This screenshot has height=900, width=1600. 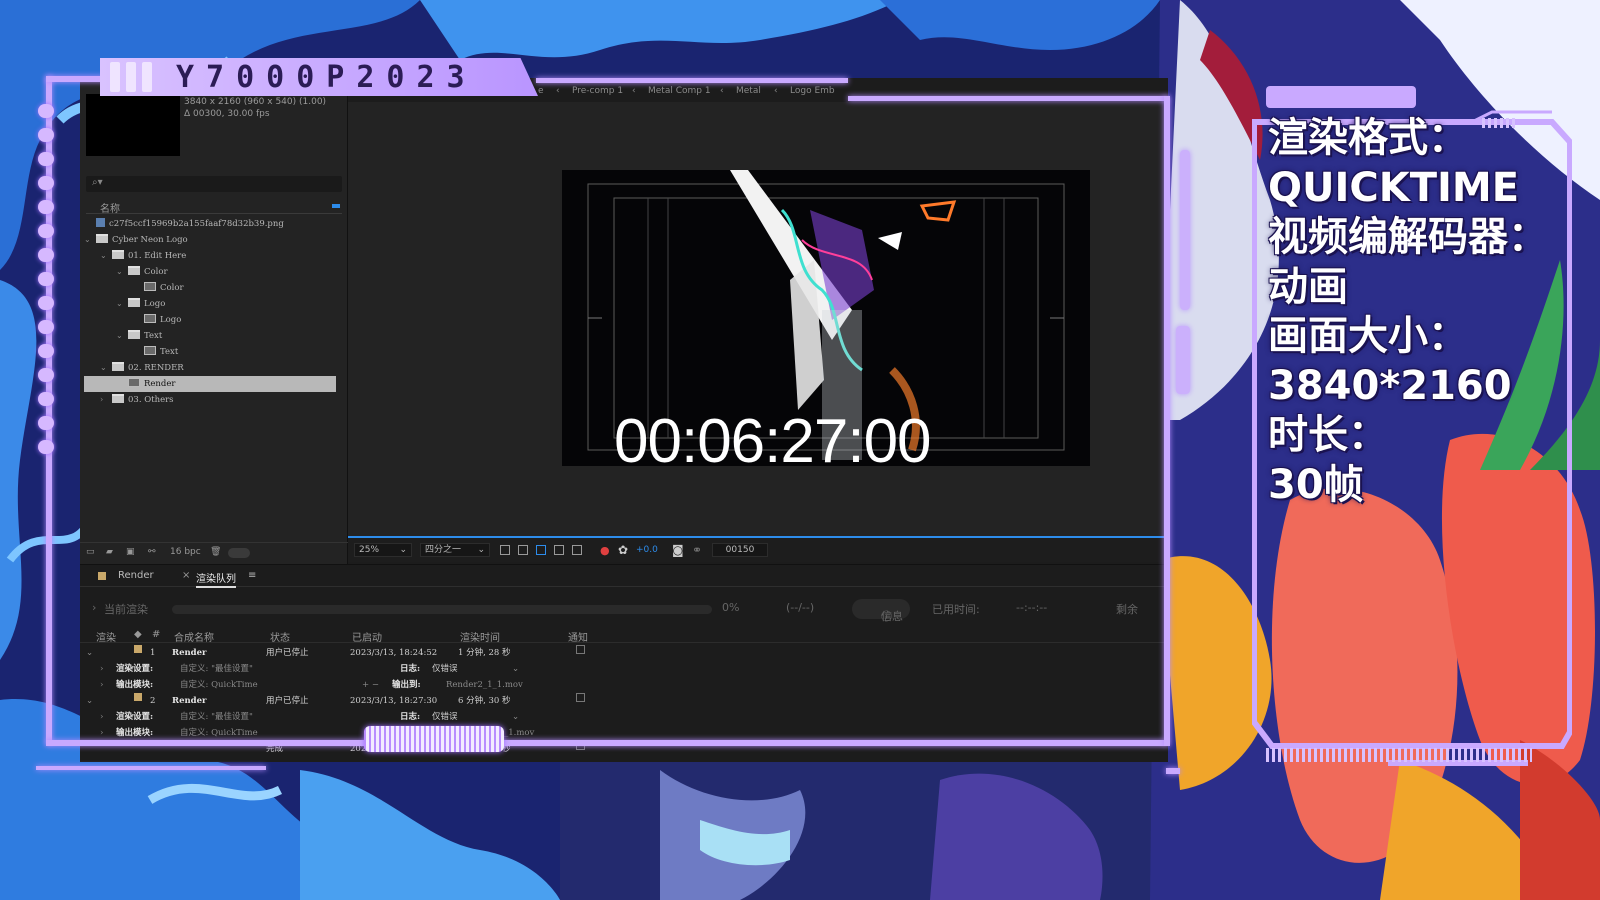 I want to click on header-index: #, so click(x=156, y=634).